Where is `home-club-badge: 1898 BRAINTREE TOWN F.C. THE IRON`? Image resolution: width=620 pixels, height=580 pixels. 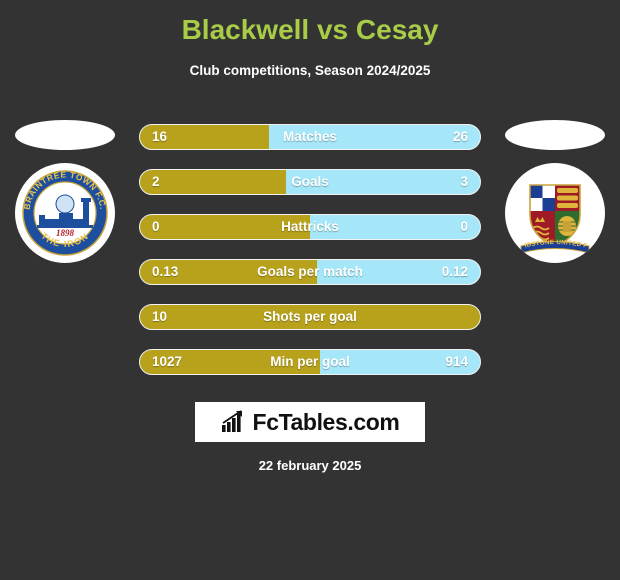 home-club-badge: 1898 BRAINTREE TOWN F.C. THE IRON is located at coordinates (65, 195).